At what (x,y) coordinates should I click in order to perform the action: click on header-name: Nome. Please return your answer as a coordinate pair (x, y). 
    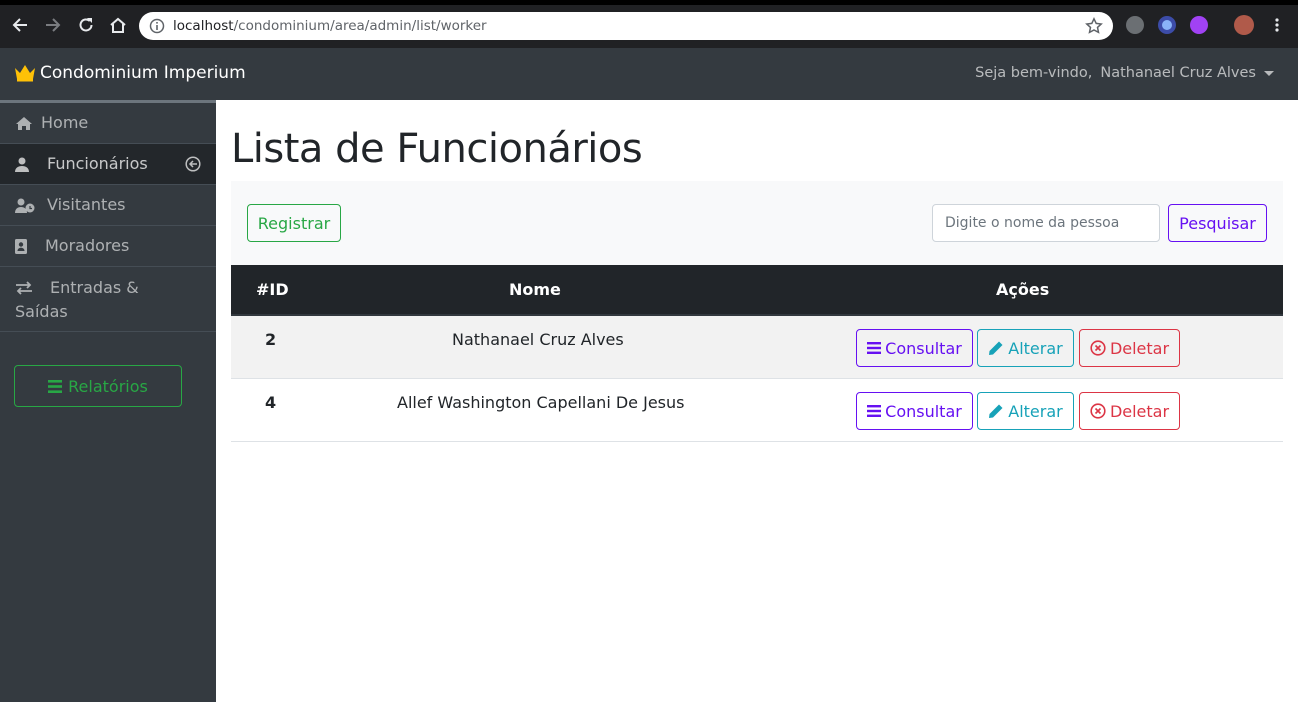
    Looking at the image, I should click on (535, 289).